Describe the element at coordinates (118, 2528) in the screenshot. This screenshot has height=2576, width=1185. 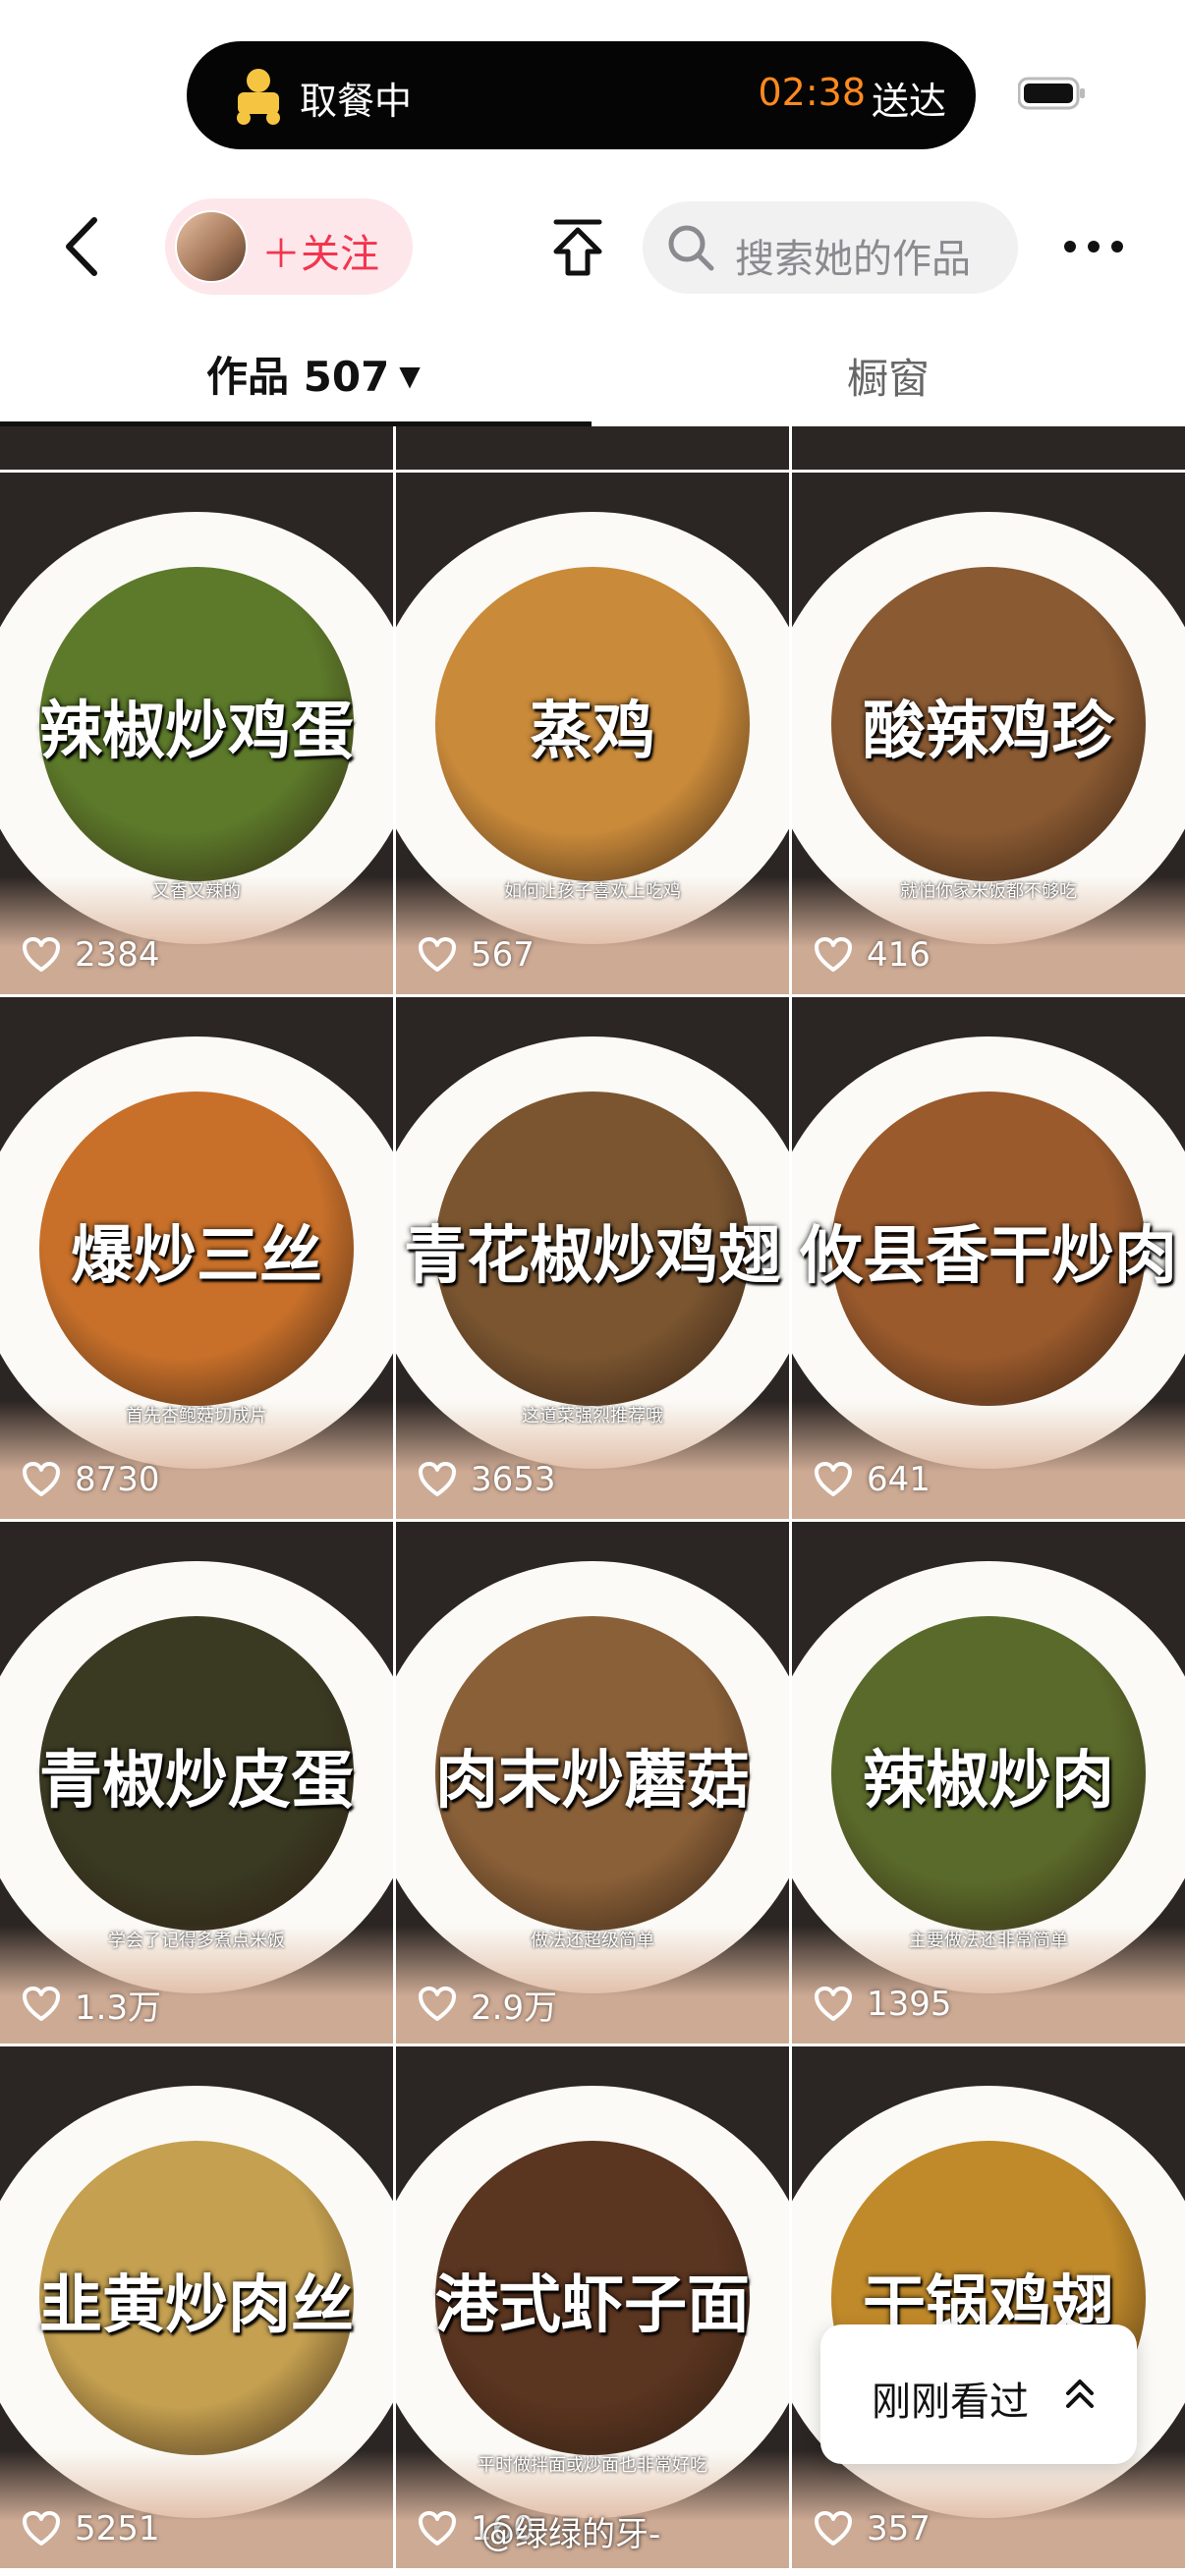
I see `like-count-value: 5251` at that location.